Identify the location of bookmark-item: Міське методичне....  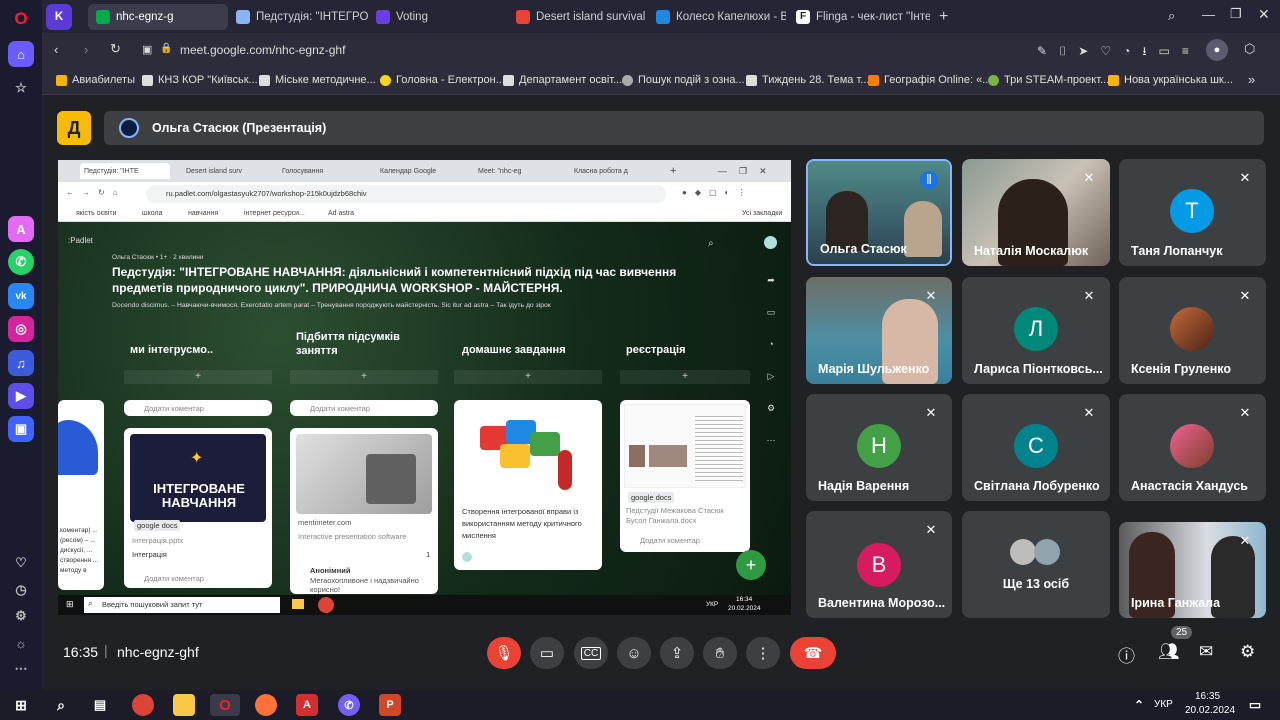
(317, 80).